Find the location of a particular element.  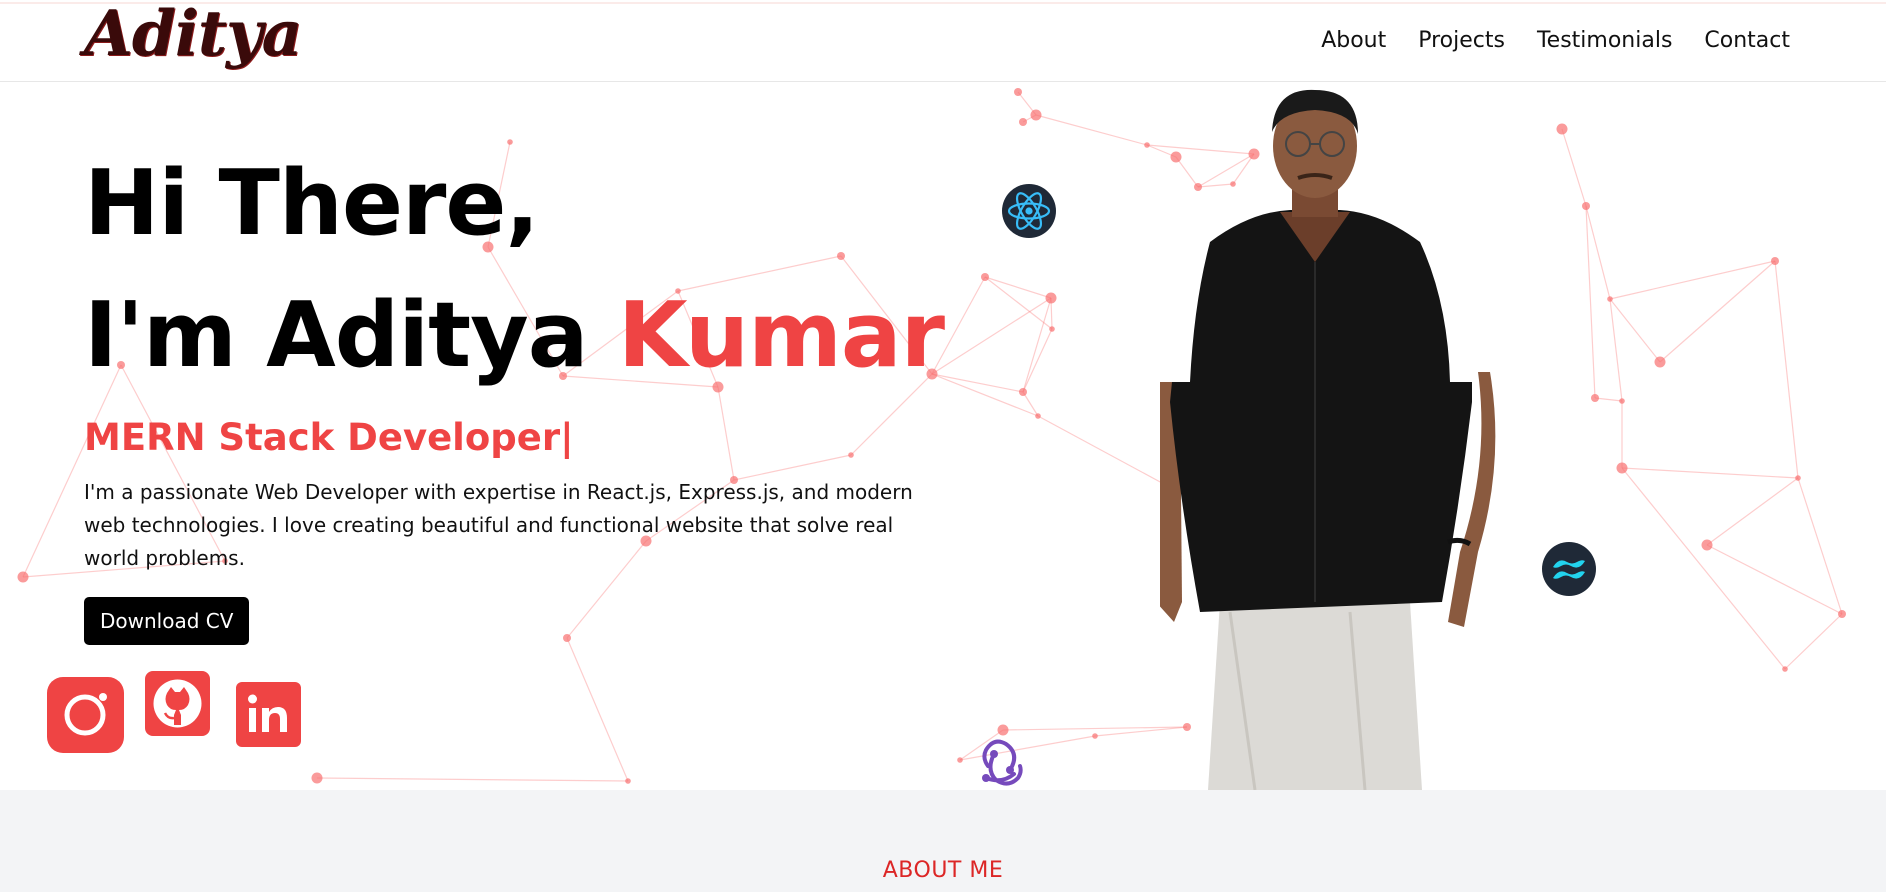

hero-name-highlight: Kumar is located at coordinates (781, 335).